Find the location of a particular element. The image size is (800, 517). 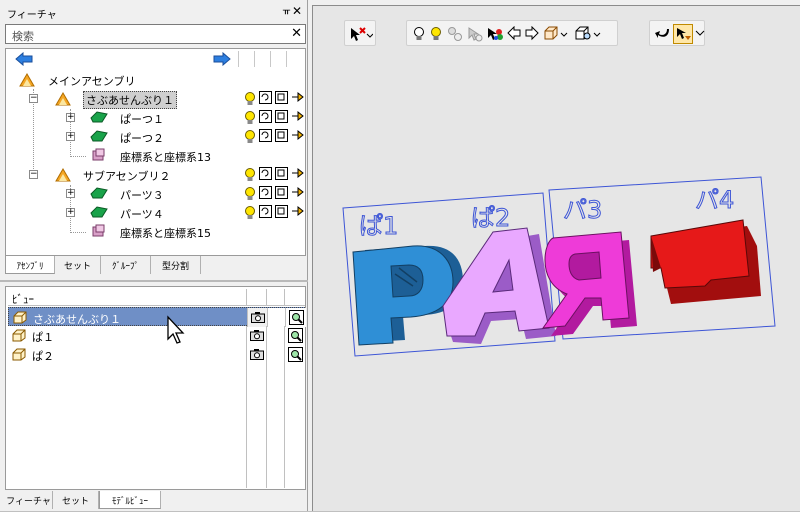

search-input: 検索 ✕ is located at coordinates (155, 34).